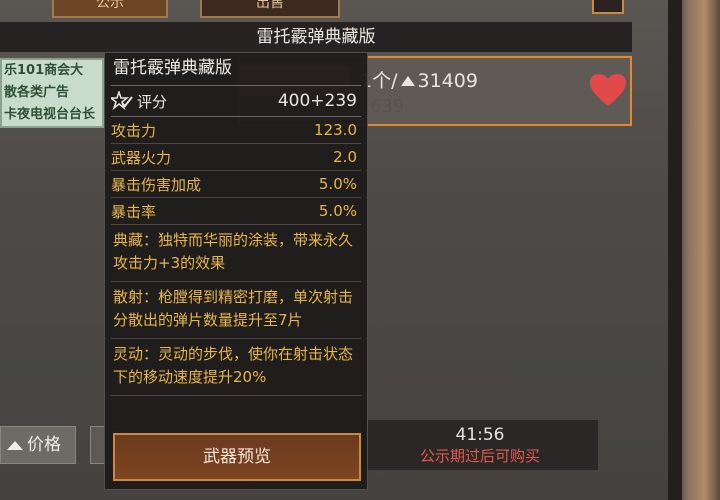  What do you see at coordinates (141, 157) in the screenshot?
I see `stat-label: 武器火力` at bounding box center [141, 157].